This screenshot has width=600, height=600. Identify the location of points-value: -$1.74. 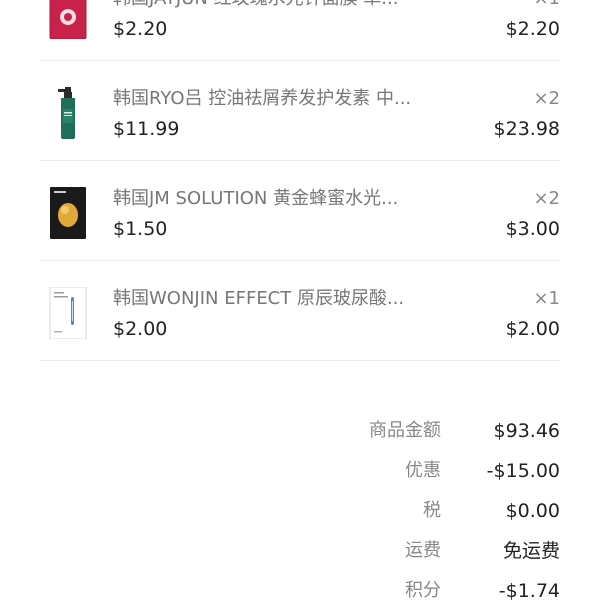
(529, 590).